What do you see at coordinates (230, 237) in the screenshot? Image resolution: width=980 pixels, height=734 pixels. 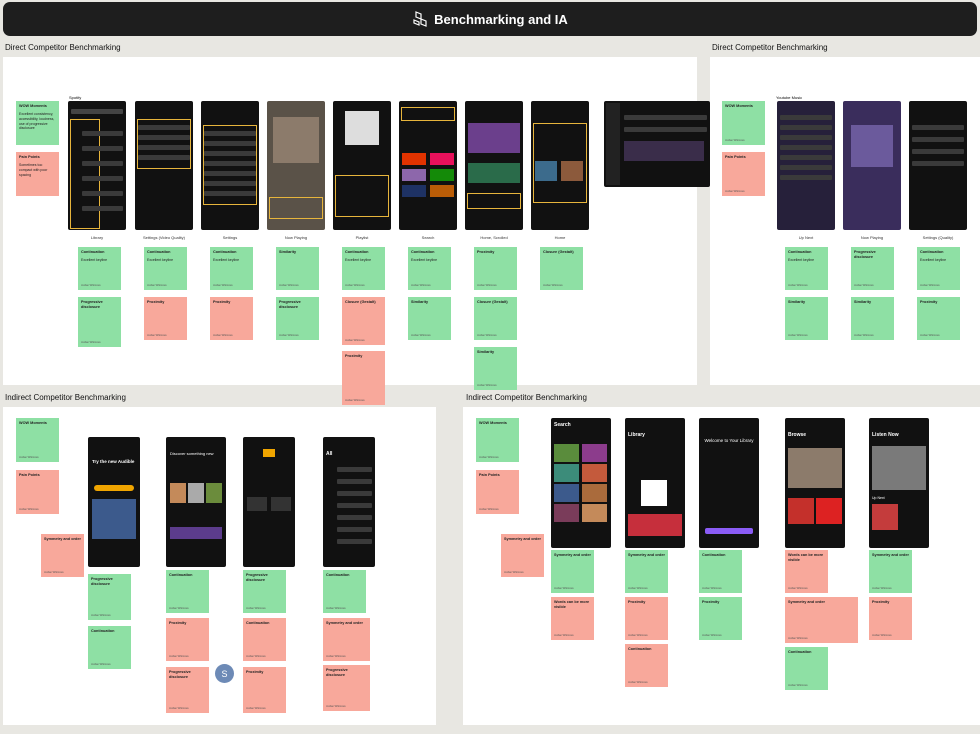 I see `caption: Settings` at bounding box center [230, 237].